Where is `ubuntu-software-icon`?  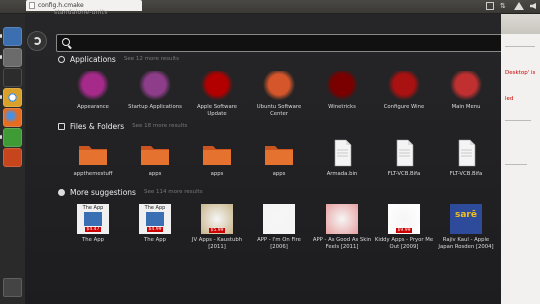
ubuntu-software-icon is located at coordinates (12, 157).